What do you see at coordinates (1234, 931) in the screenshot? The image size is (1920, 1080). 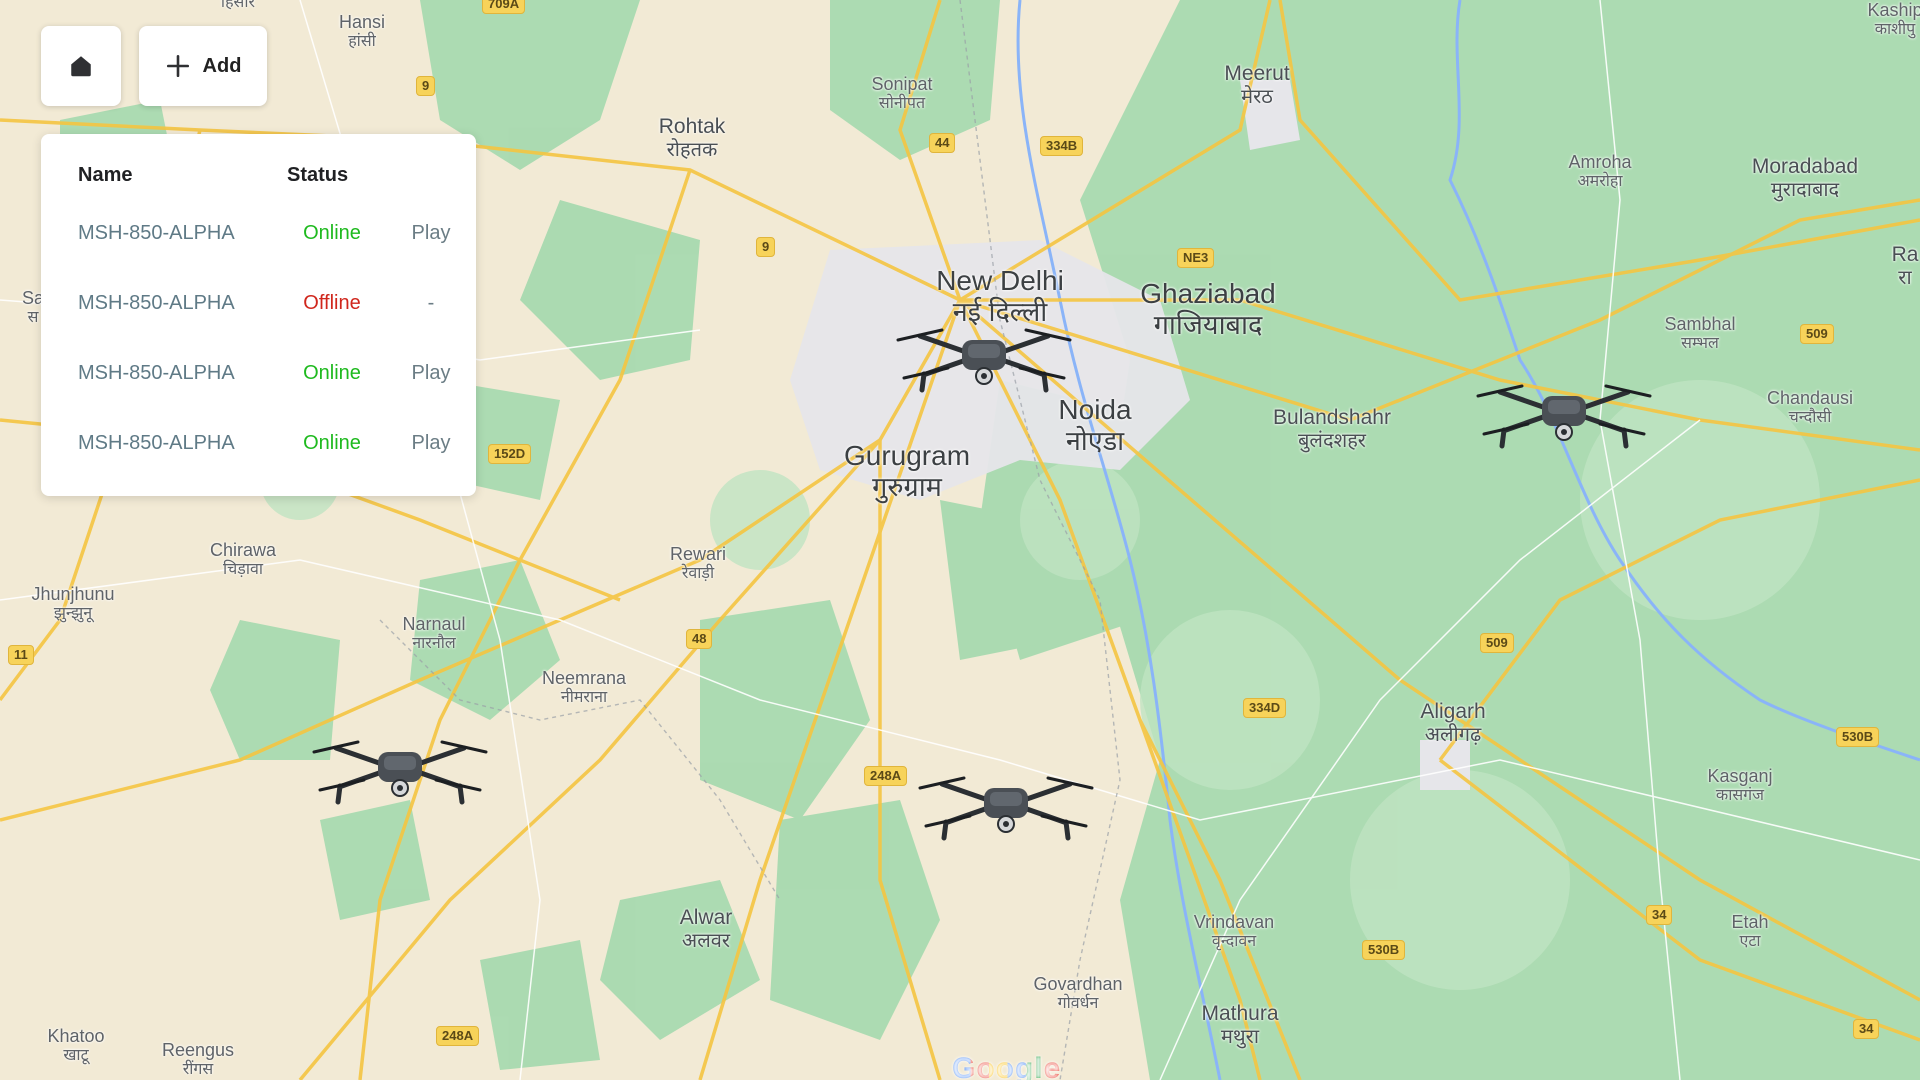 I see `place-label-vrindavan: Vrindavan वृन्दावन` at bounding box center [1234, 931].